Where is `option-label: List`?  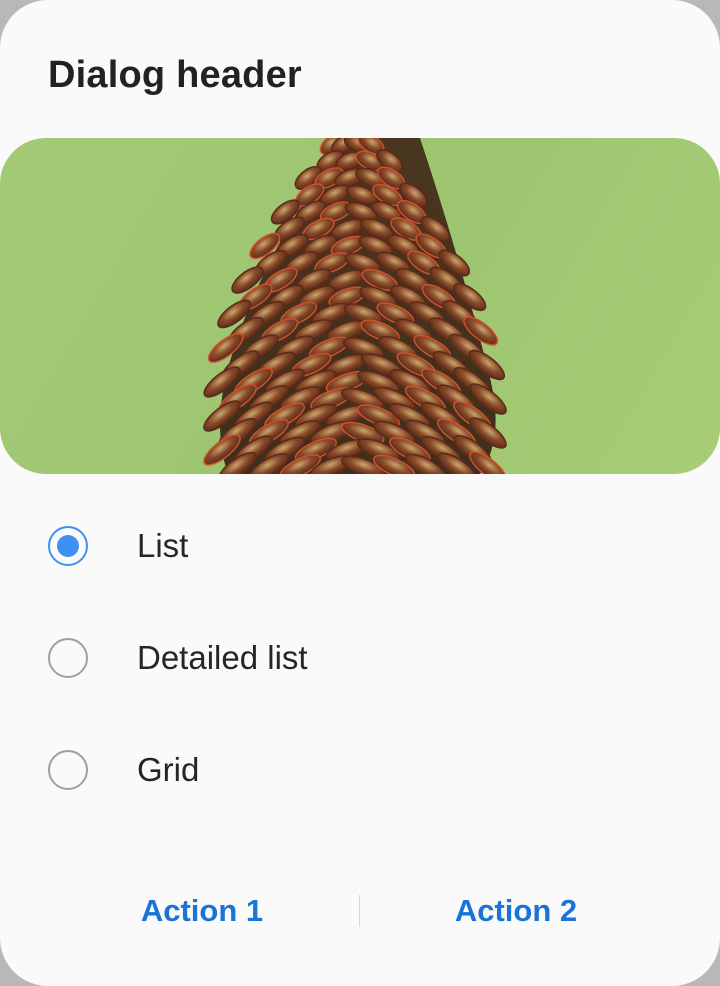 option-label: List is located at coordinates (163, 545).